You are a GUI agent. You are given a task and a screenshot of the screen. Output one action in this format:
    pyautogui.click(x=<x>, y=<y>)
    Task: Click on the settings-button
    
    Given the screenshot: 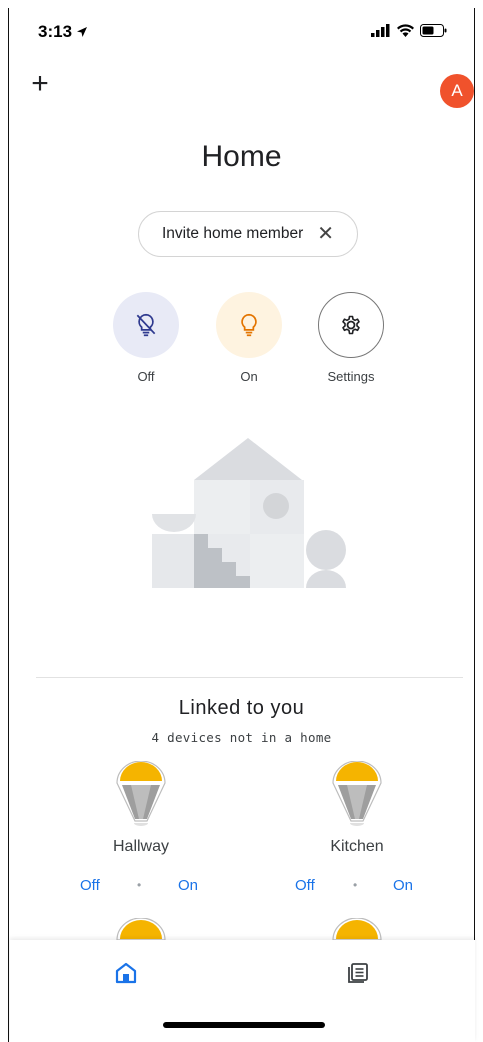 What is the action you would take?
    pyautogui.click(x=351, y=325)
    